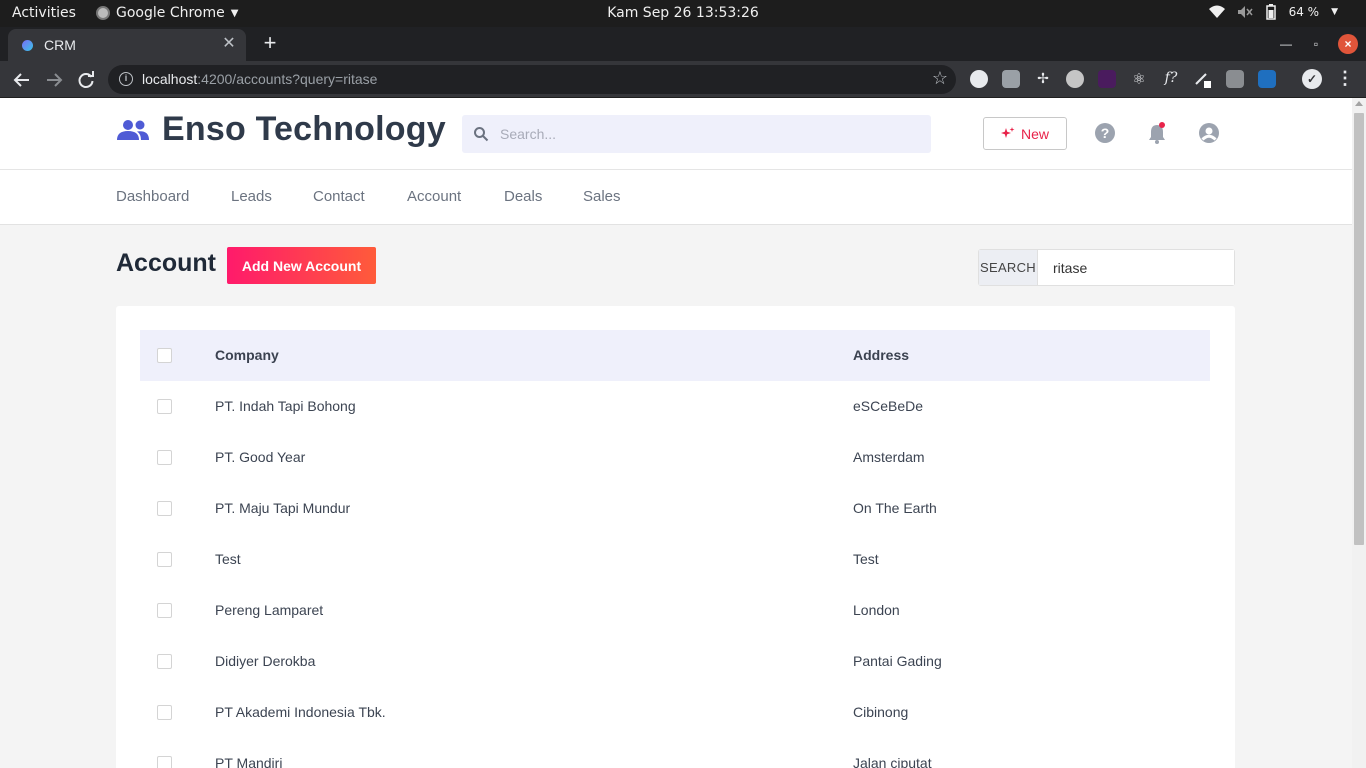  Describe the element at coordinates (1171, 79) in the screenshot. I see `extension-function-icon: f?` at that location.